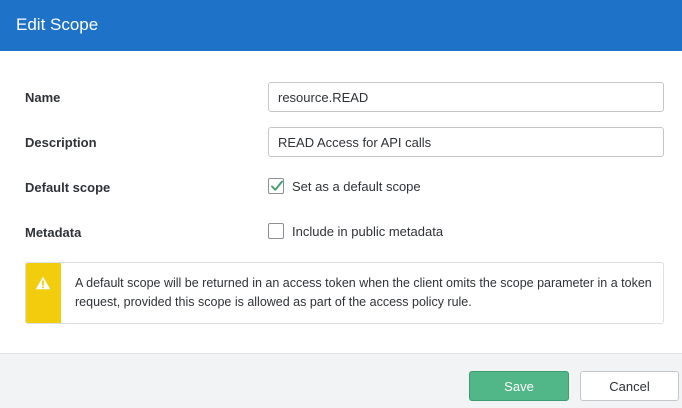  What do you see at coordinates (519, 386) in the screenshot?
I see `save-button: Save` at bounding box center [519, 386].